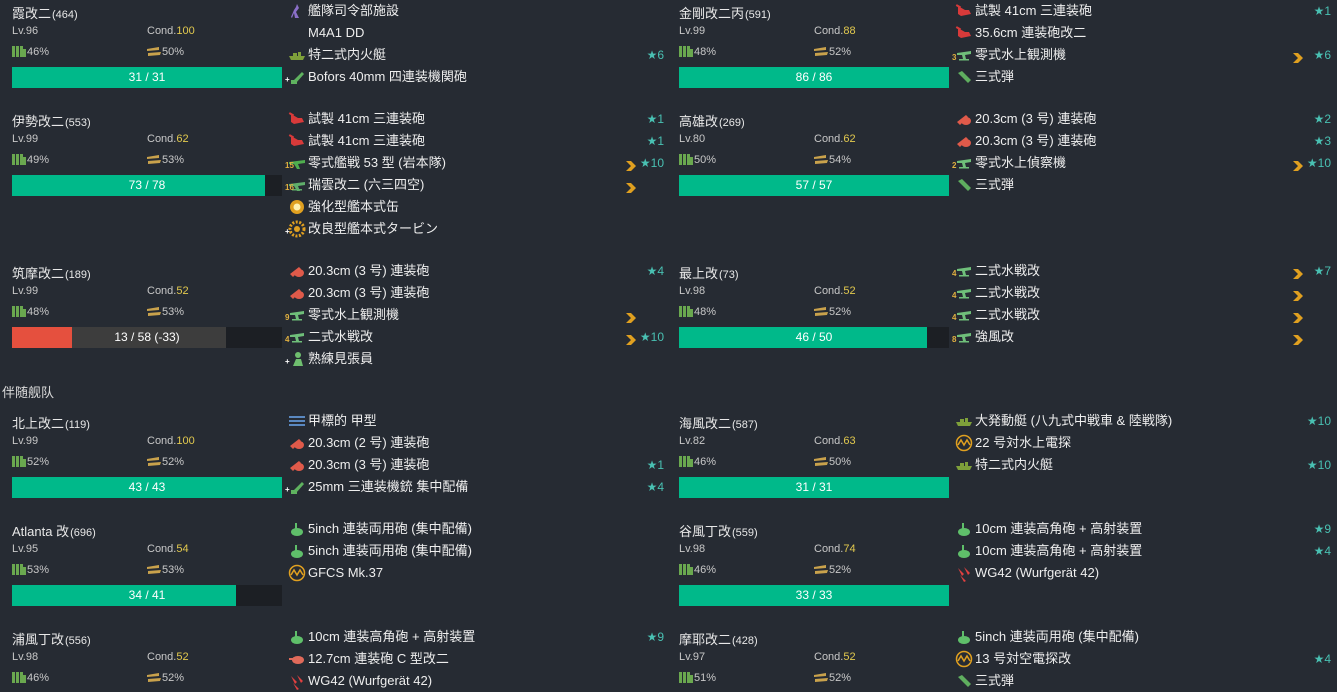 This screenshot has height=692, width=1337. Describe the element at coordinates (995, 336) in the screenshot. I see `equipment-name: 強風改` at that location.